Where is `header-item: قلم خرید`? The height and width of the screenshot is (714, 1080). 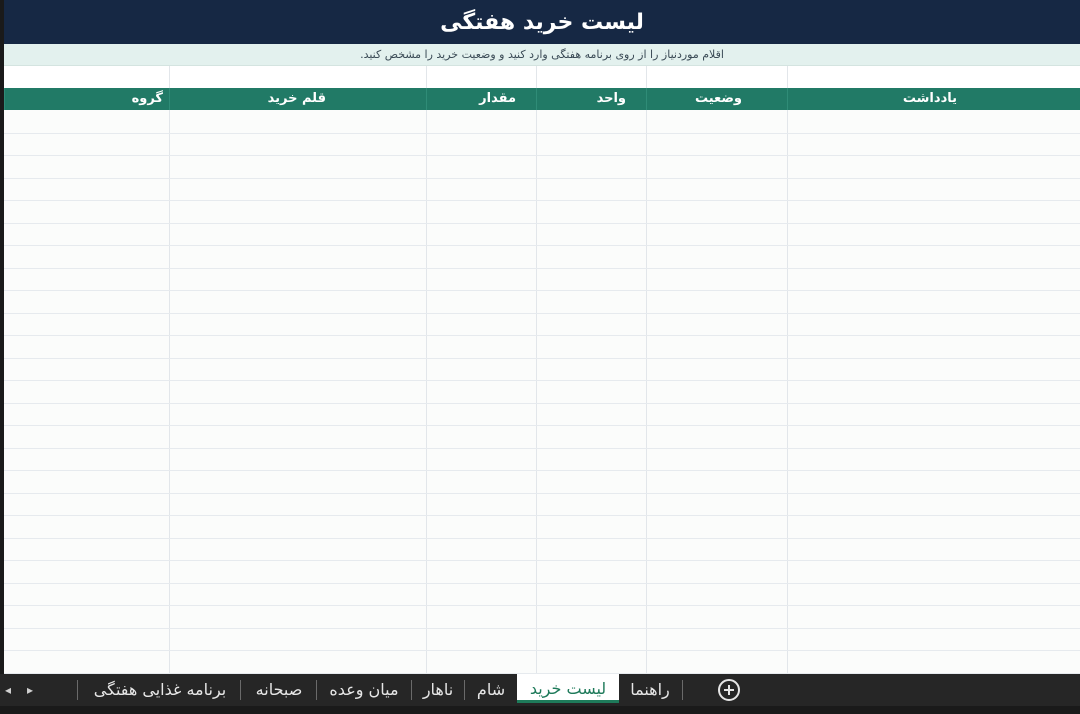 header-item: قلم خرید is located at coordinates (297, 99).